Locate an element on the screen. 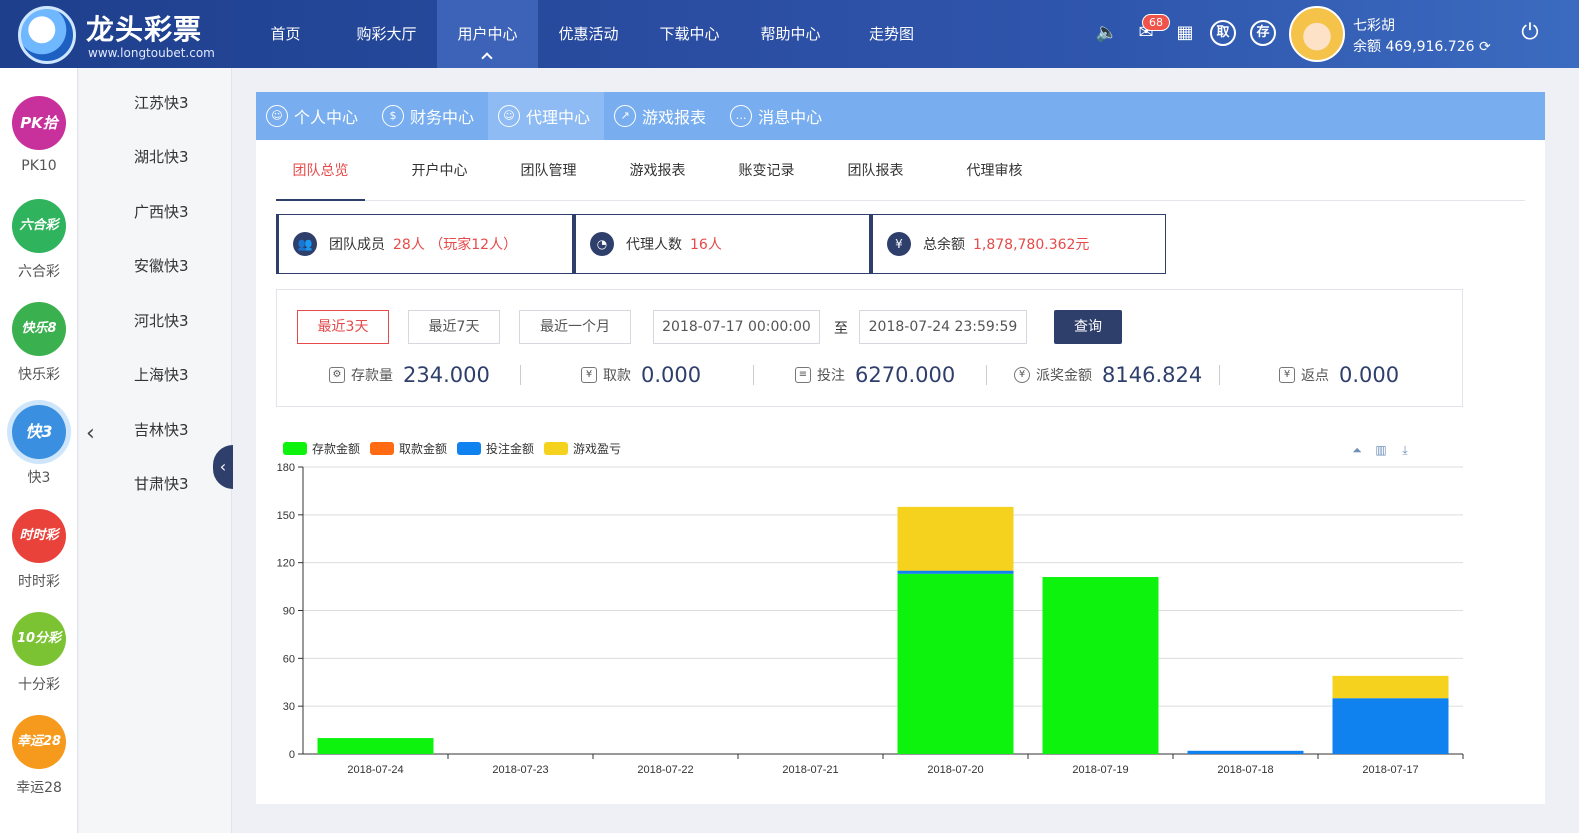 The height and width of the screenshot is (833, 1579). subtab-team-report: 团队报表 is located at coordinates (875, 175).